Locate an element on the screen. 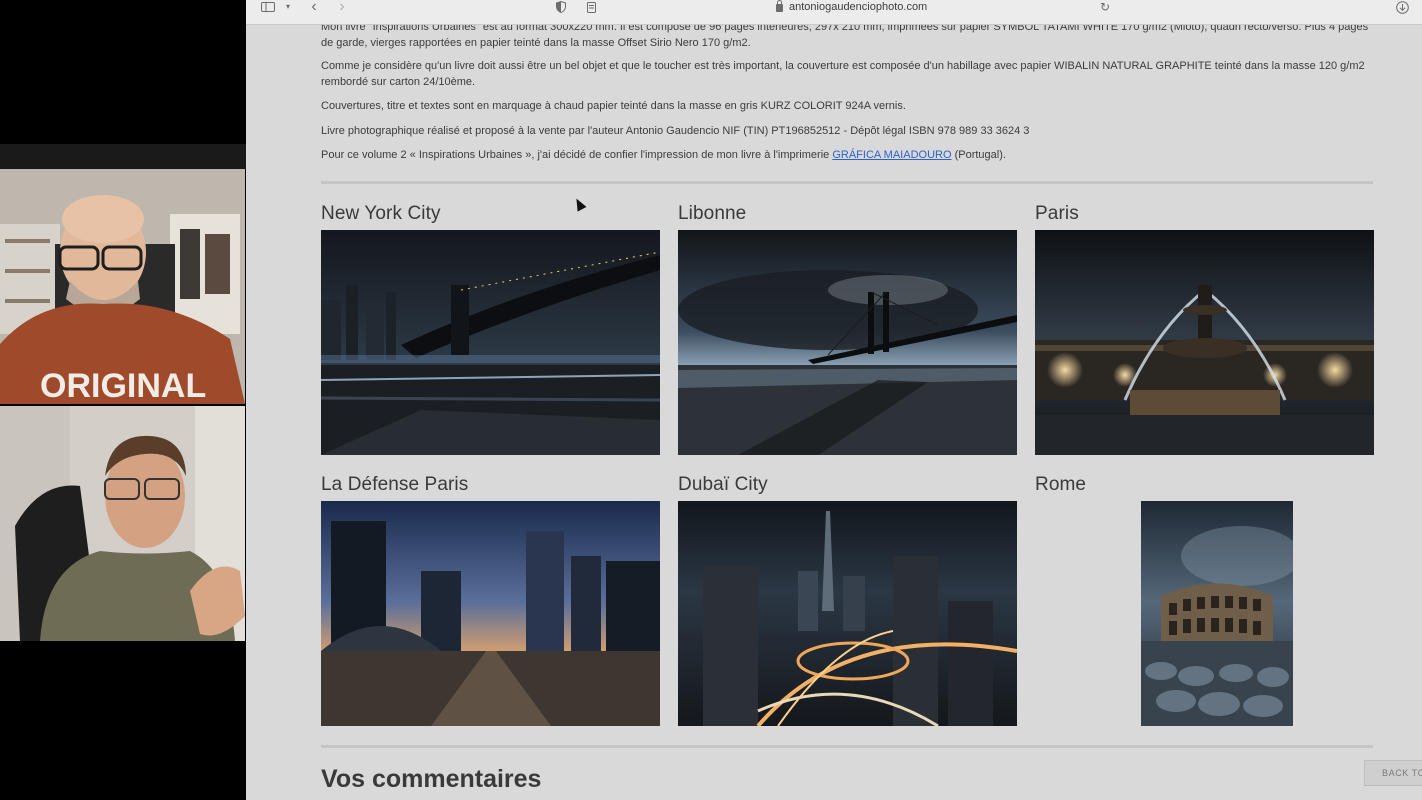  section-divider-top is located at coordinates (847, 182).